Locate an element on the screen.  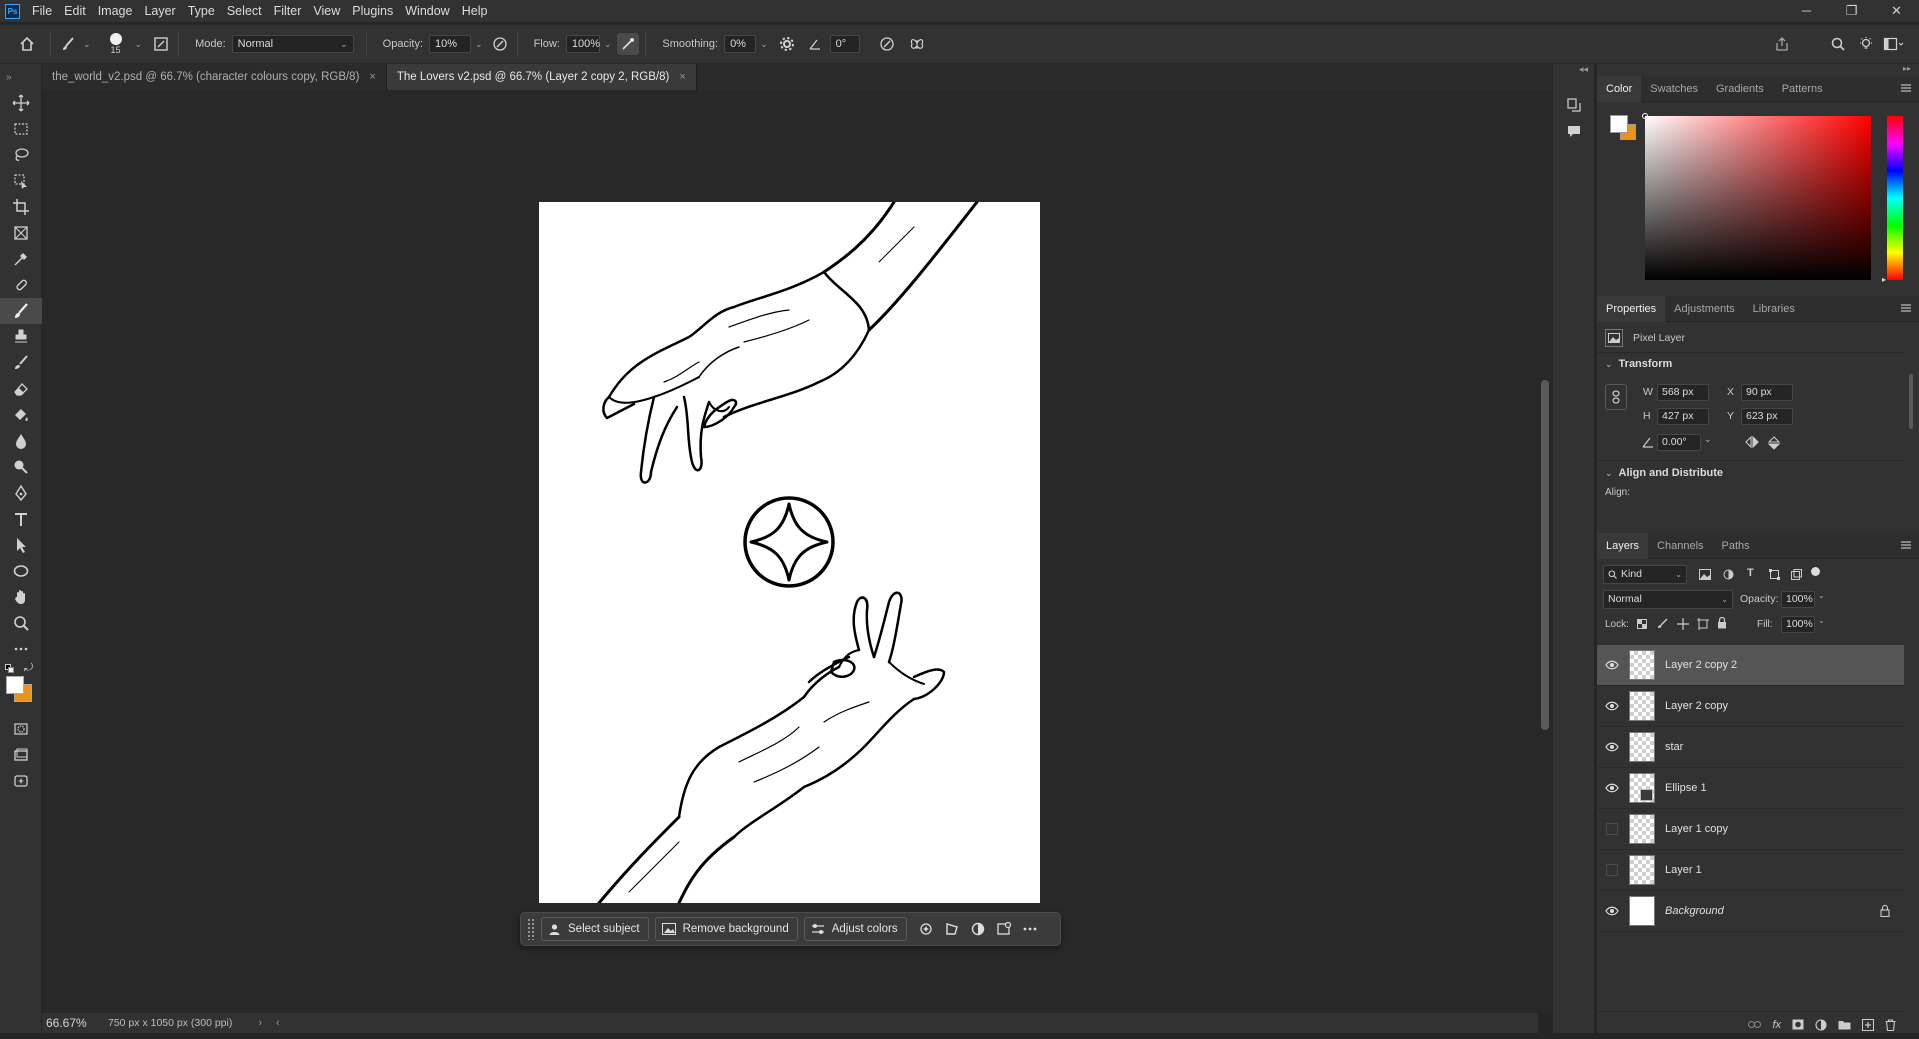
new-layer-icon is located at coordinates (1868, 1024).